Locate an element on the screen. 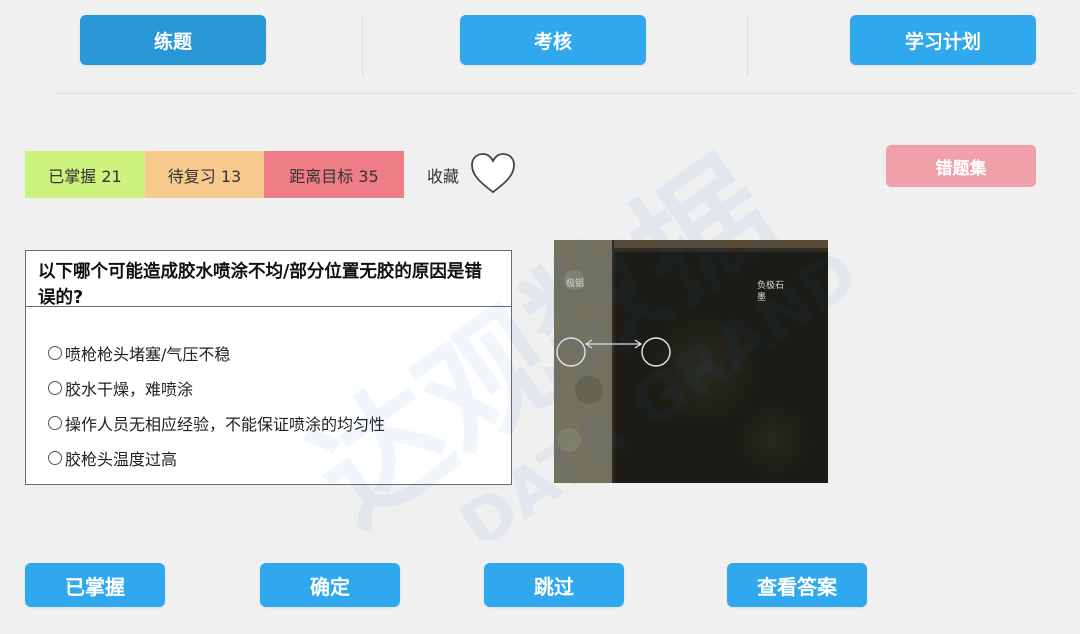 The width and height of the screenshot is (1080, 634). question-title: 以下哪个可能造成胶水喷涂不均/部分位置无胶的原因是错误的? is located at coordinates (268, 279).